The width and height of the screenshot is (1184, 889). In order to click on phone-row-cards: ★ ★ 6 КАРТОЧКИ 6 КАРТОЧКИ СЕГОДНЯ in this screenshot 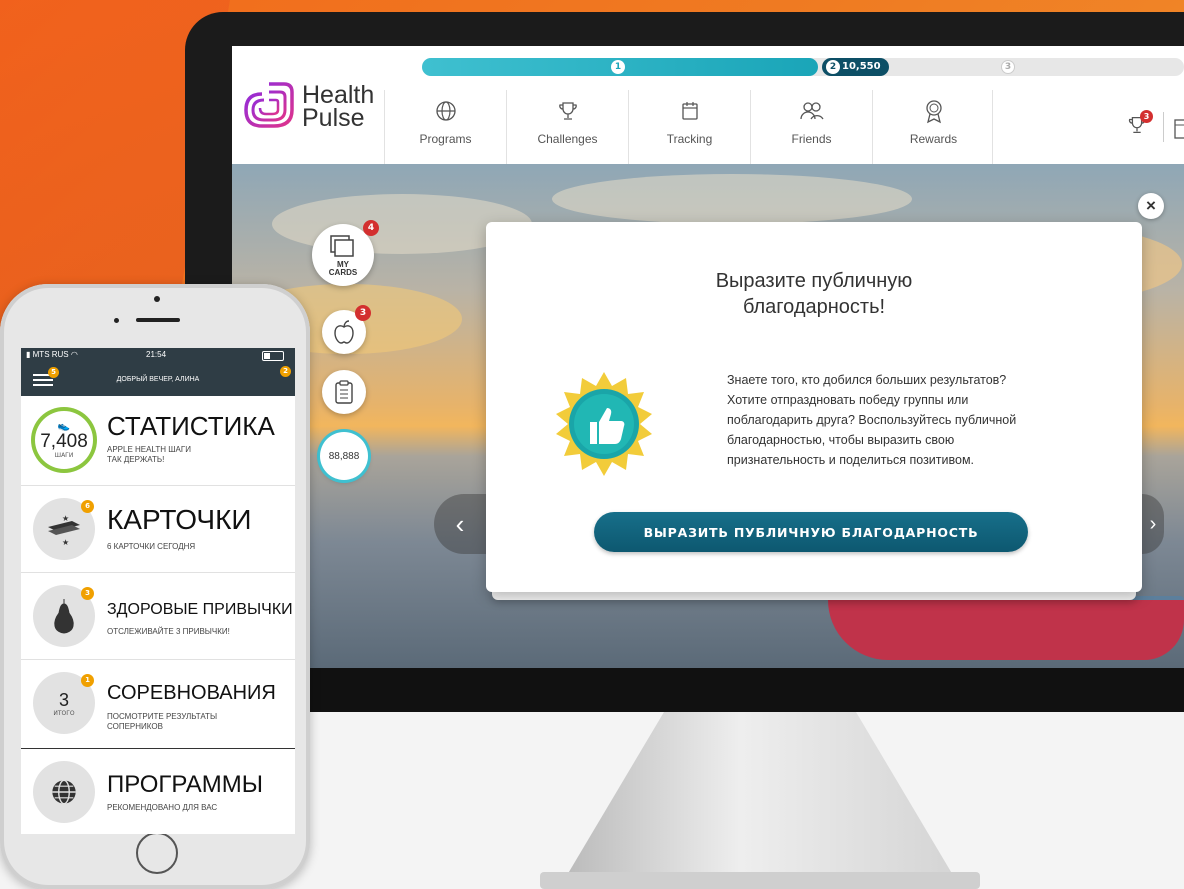, I will do `click(158, 529)`.